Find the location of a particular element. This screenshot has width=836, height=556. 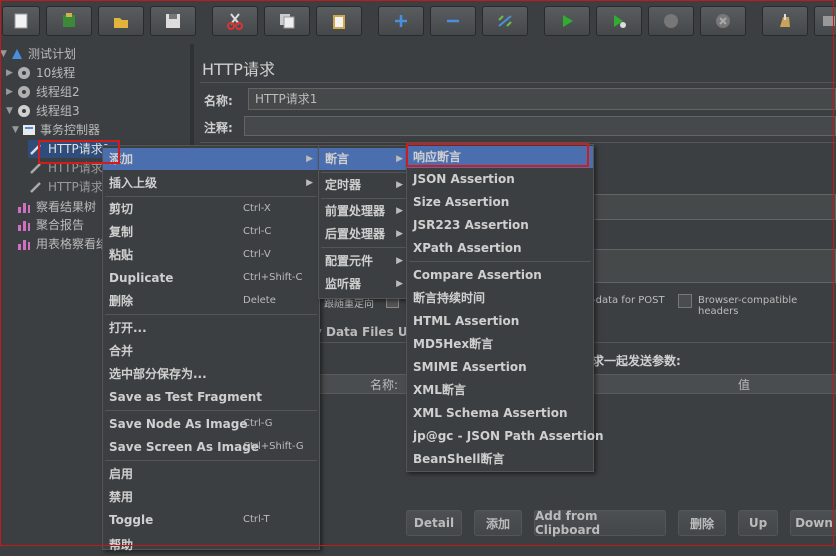

comment-field is located at coordinates (540, 126).